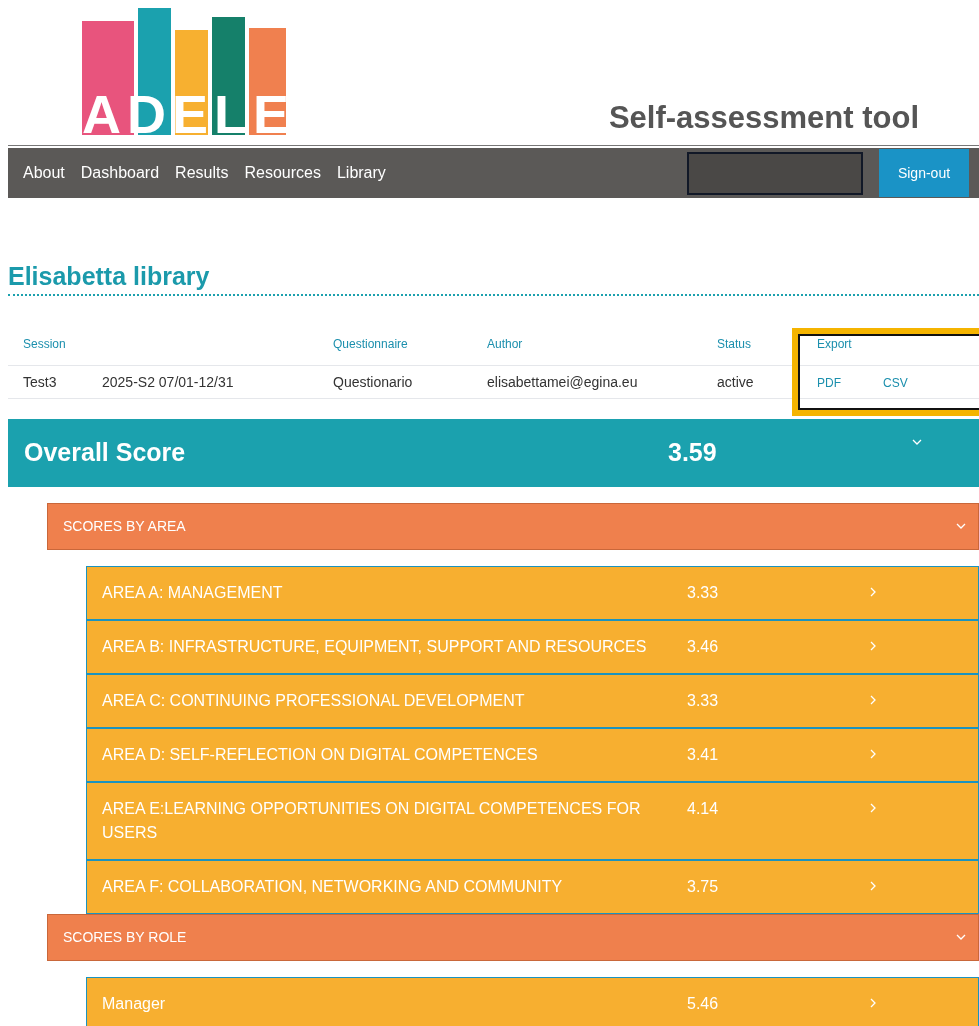 The height and width of the screenshot is (1026, 979). What do you see at coordinates (282, 173) in the screenshot?
I see `nav-link: Resources` at bounding box center [282, 173].